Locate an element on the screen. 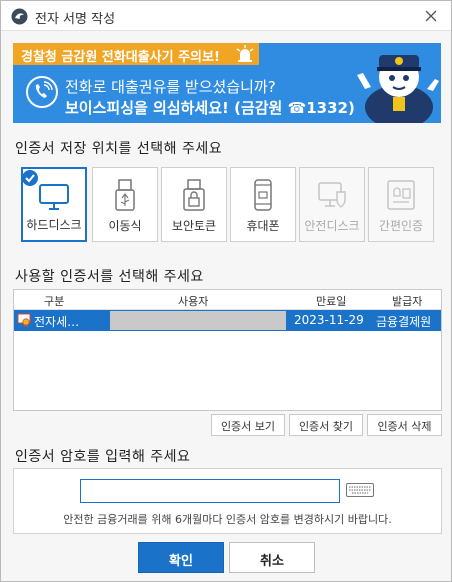 Image resolution: width=452 pixels, height=582 pixels. storage-label: 안전디스크 is located at coordinates (332, 226).